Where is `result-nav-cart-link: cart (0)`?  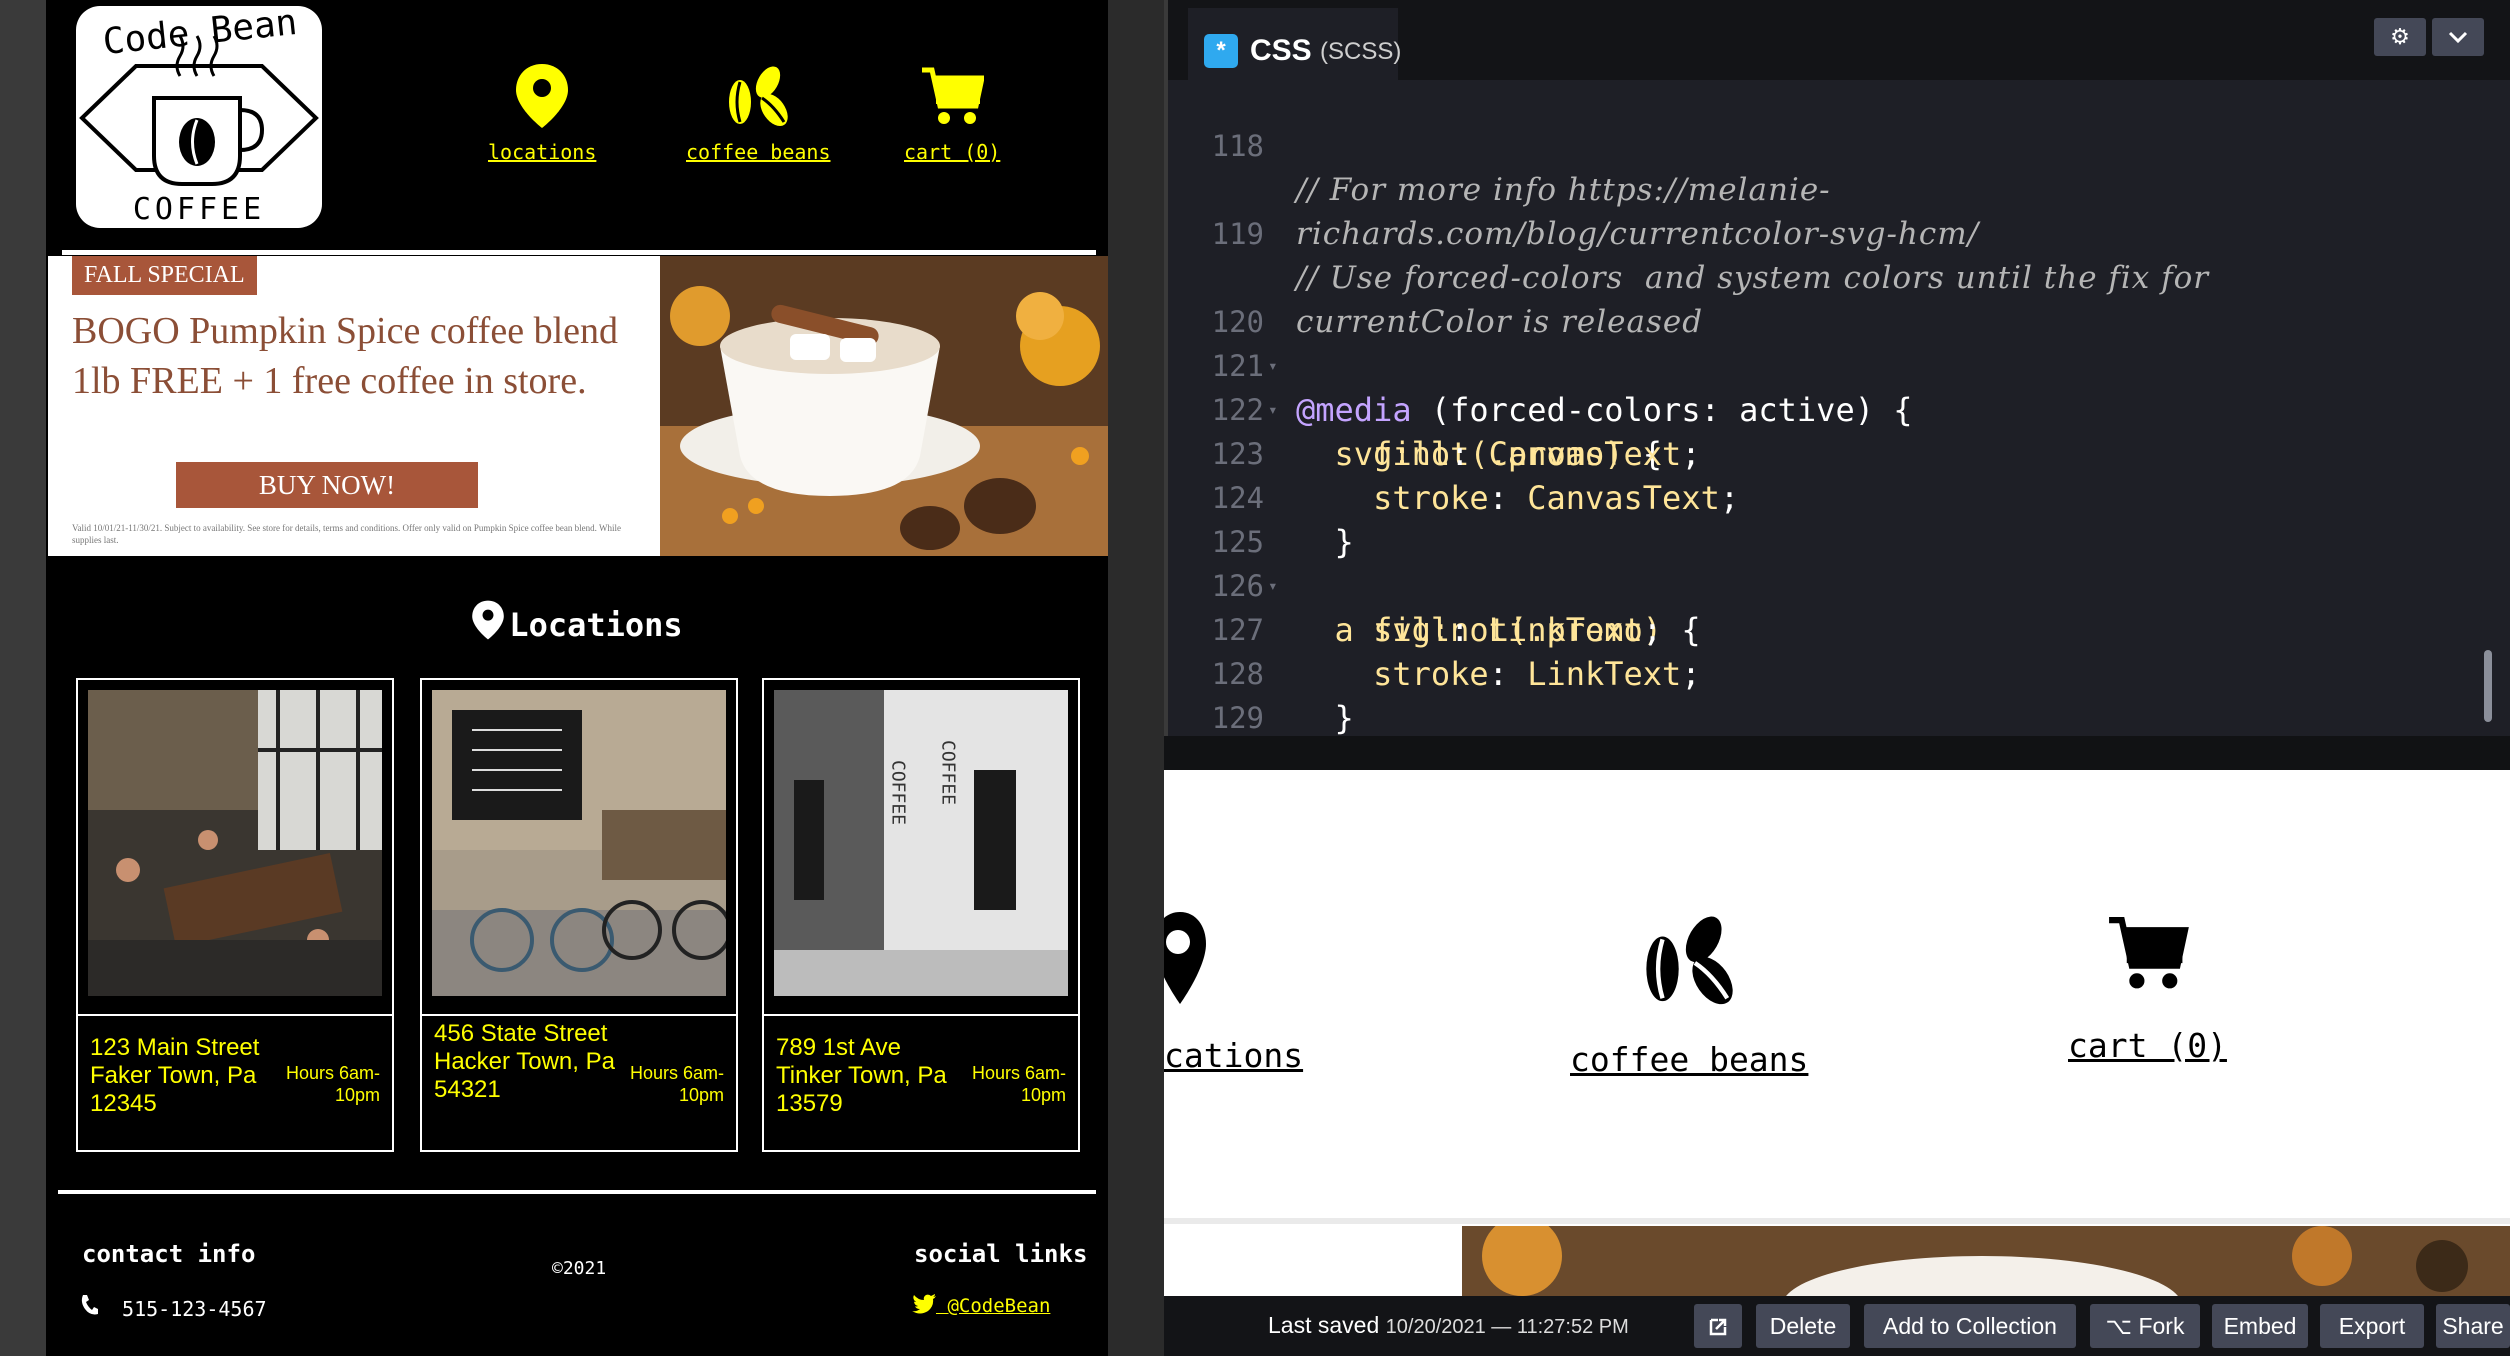
result-nav-cart-link: cart (0) is located at coordinates (2147, 987).